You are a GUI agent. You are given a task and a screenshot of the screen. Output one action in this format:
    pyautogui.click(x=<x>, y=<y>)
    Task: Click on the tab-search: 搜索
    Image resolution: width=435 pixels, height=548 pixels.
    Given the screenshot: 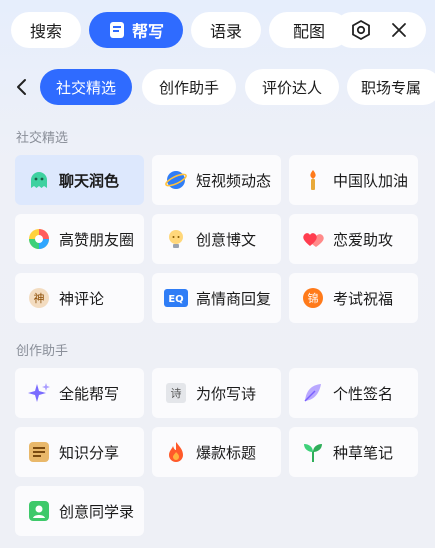 What is the action you would take?
    pyautogui.click(x=46, y=30)
    